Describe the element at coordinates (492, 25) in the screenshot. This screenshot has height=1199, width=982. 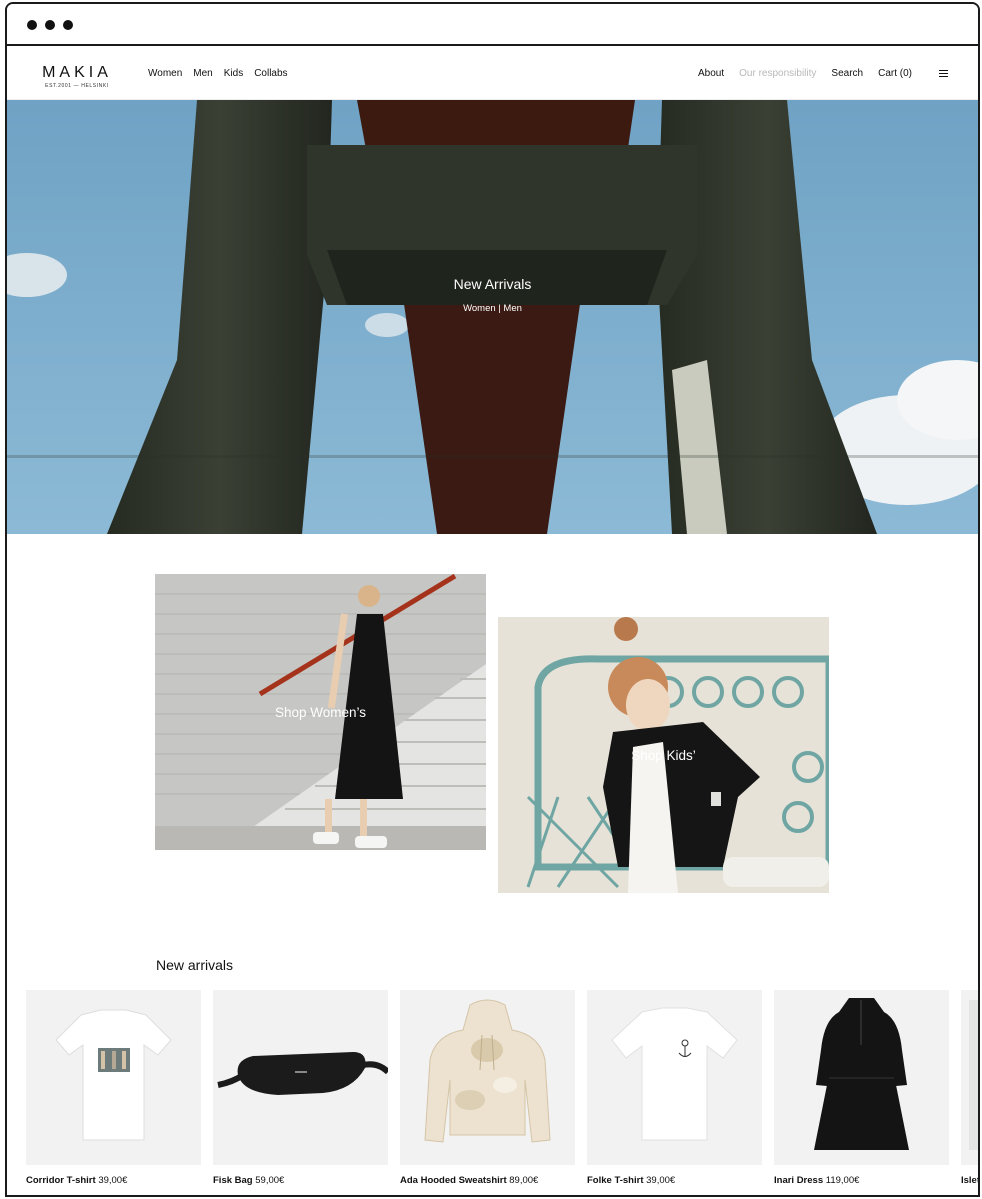
I see `browser-chrome` at that location.